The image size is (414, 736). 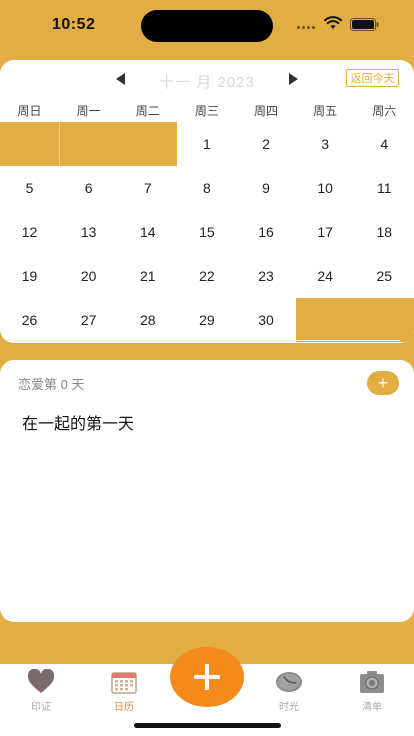 What do you see at coordinates (147, 276) in the screenshot?
I see `day-cell: 21` at bounding box center [147, 276].